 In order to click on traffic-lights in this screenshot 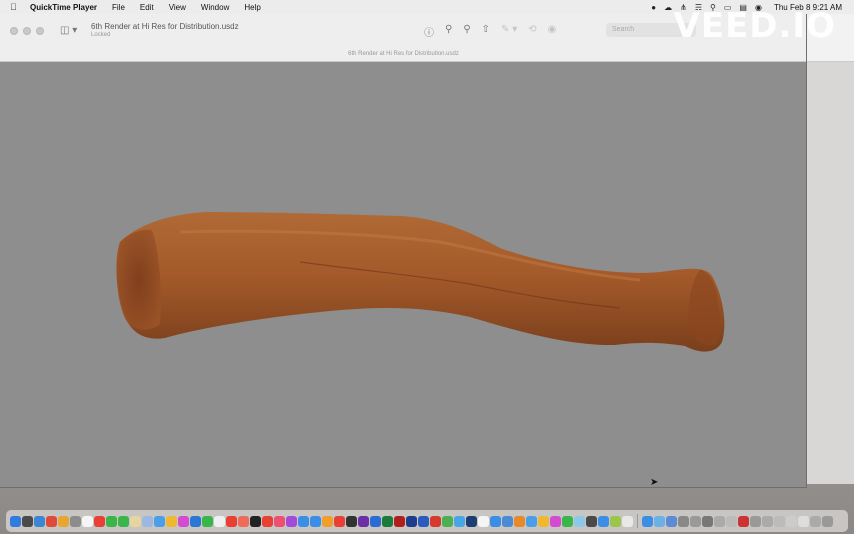, I will do `click(27, 31)`.